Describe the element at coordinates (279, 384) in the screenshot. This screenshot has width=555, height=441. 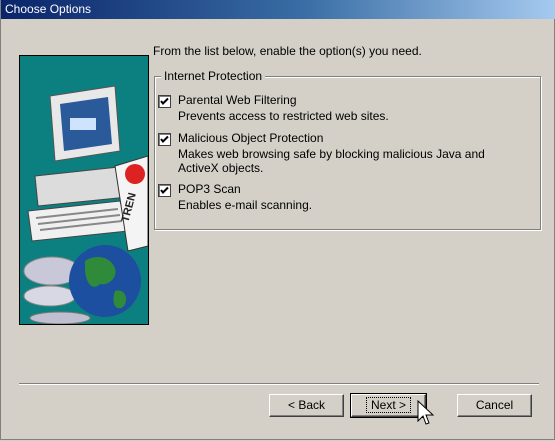
I see `button-separator` at that location.